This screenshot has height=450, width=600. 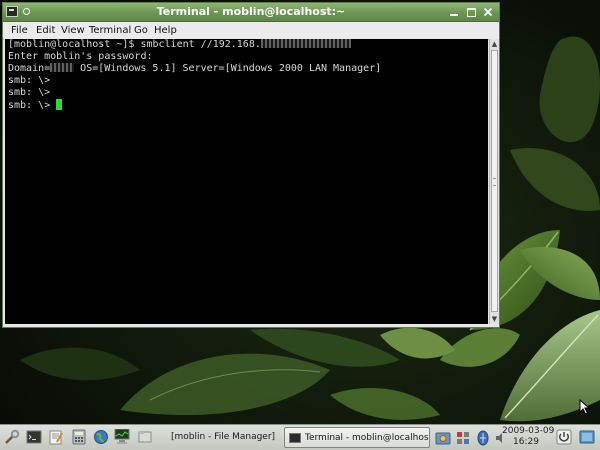 What do you see at coordinates (26, 11) in the screenshot?
I see `sticky-icon` at bounding box center [26, 11].